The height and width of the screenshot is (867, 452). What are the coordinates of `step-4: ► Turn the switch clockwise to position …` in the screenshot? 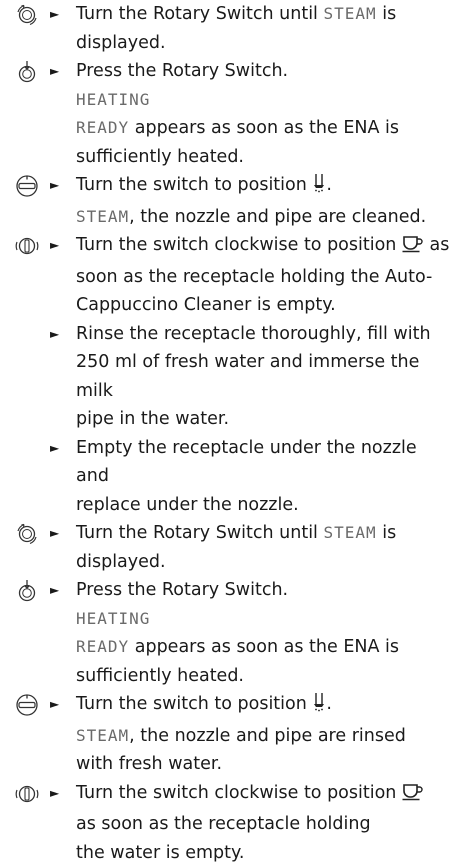 It's located at (231, 275).